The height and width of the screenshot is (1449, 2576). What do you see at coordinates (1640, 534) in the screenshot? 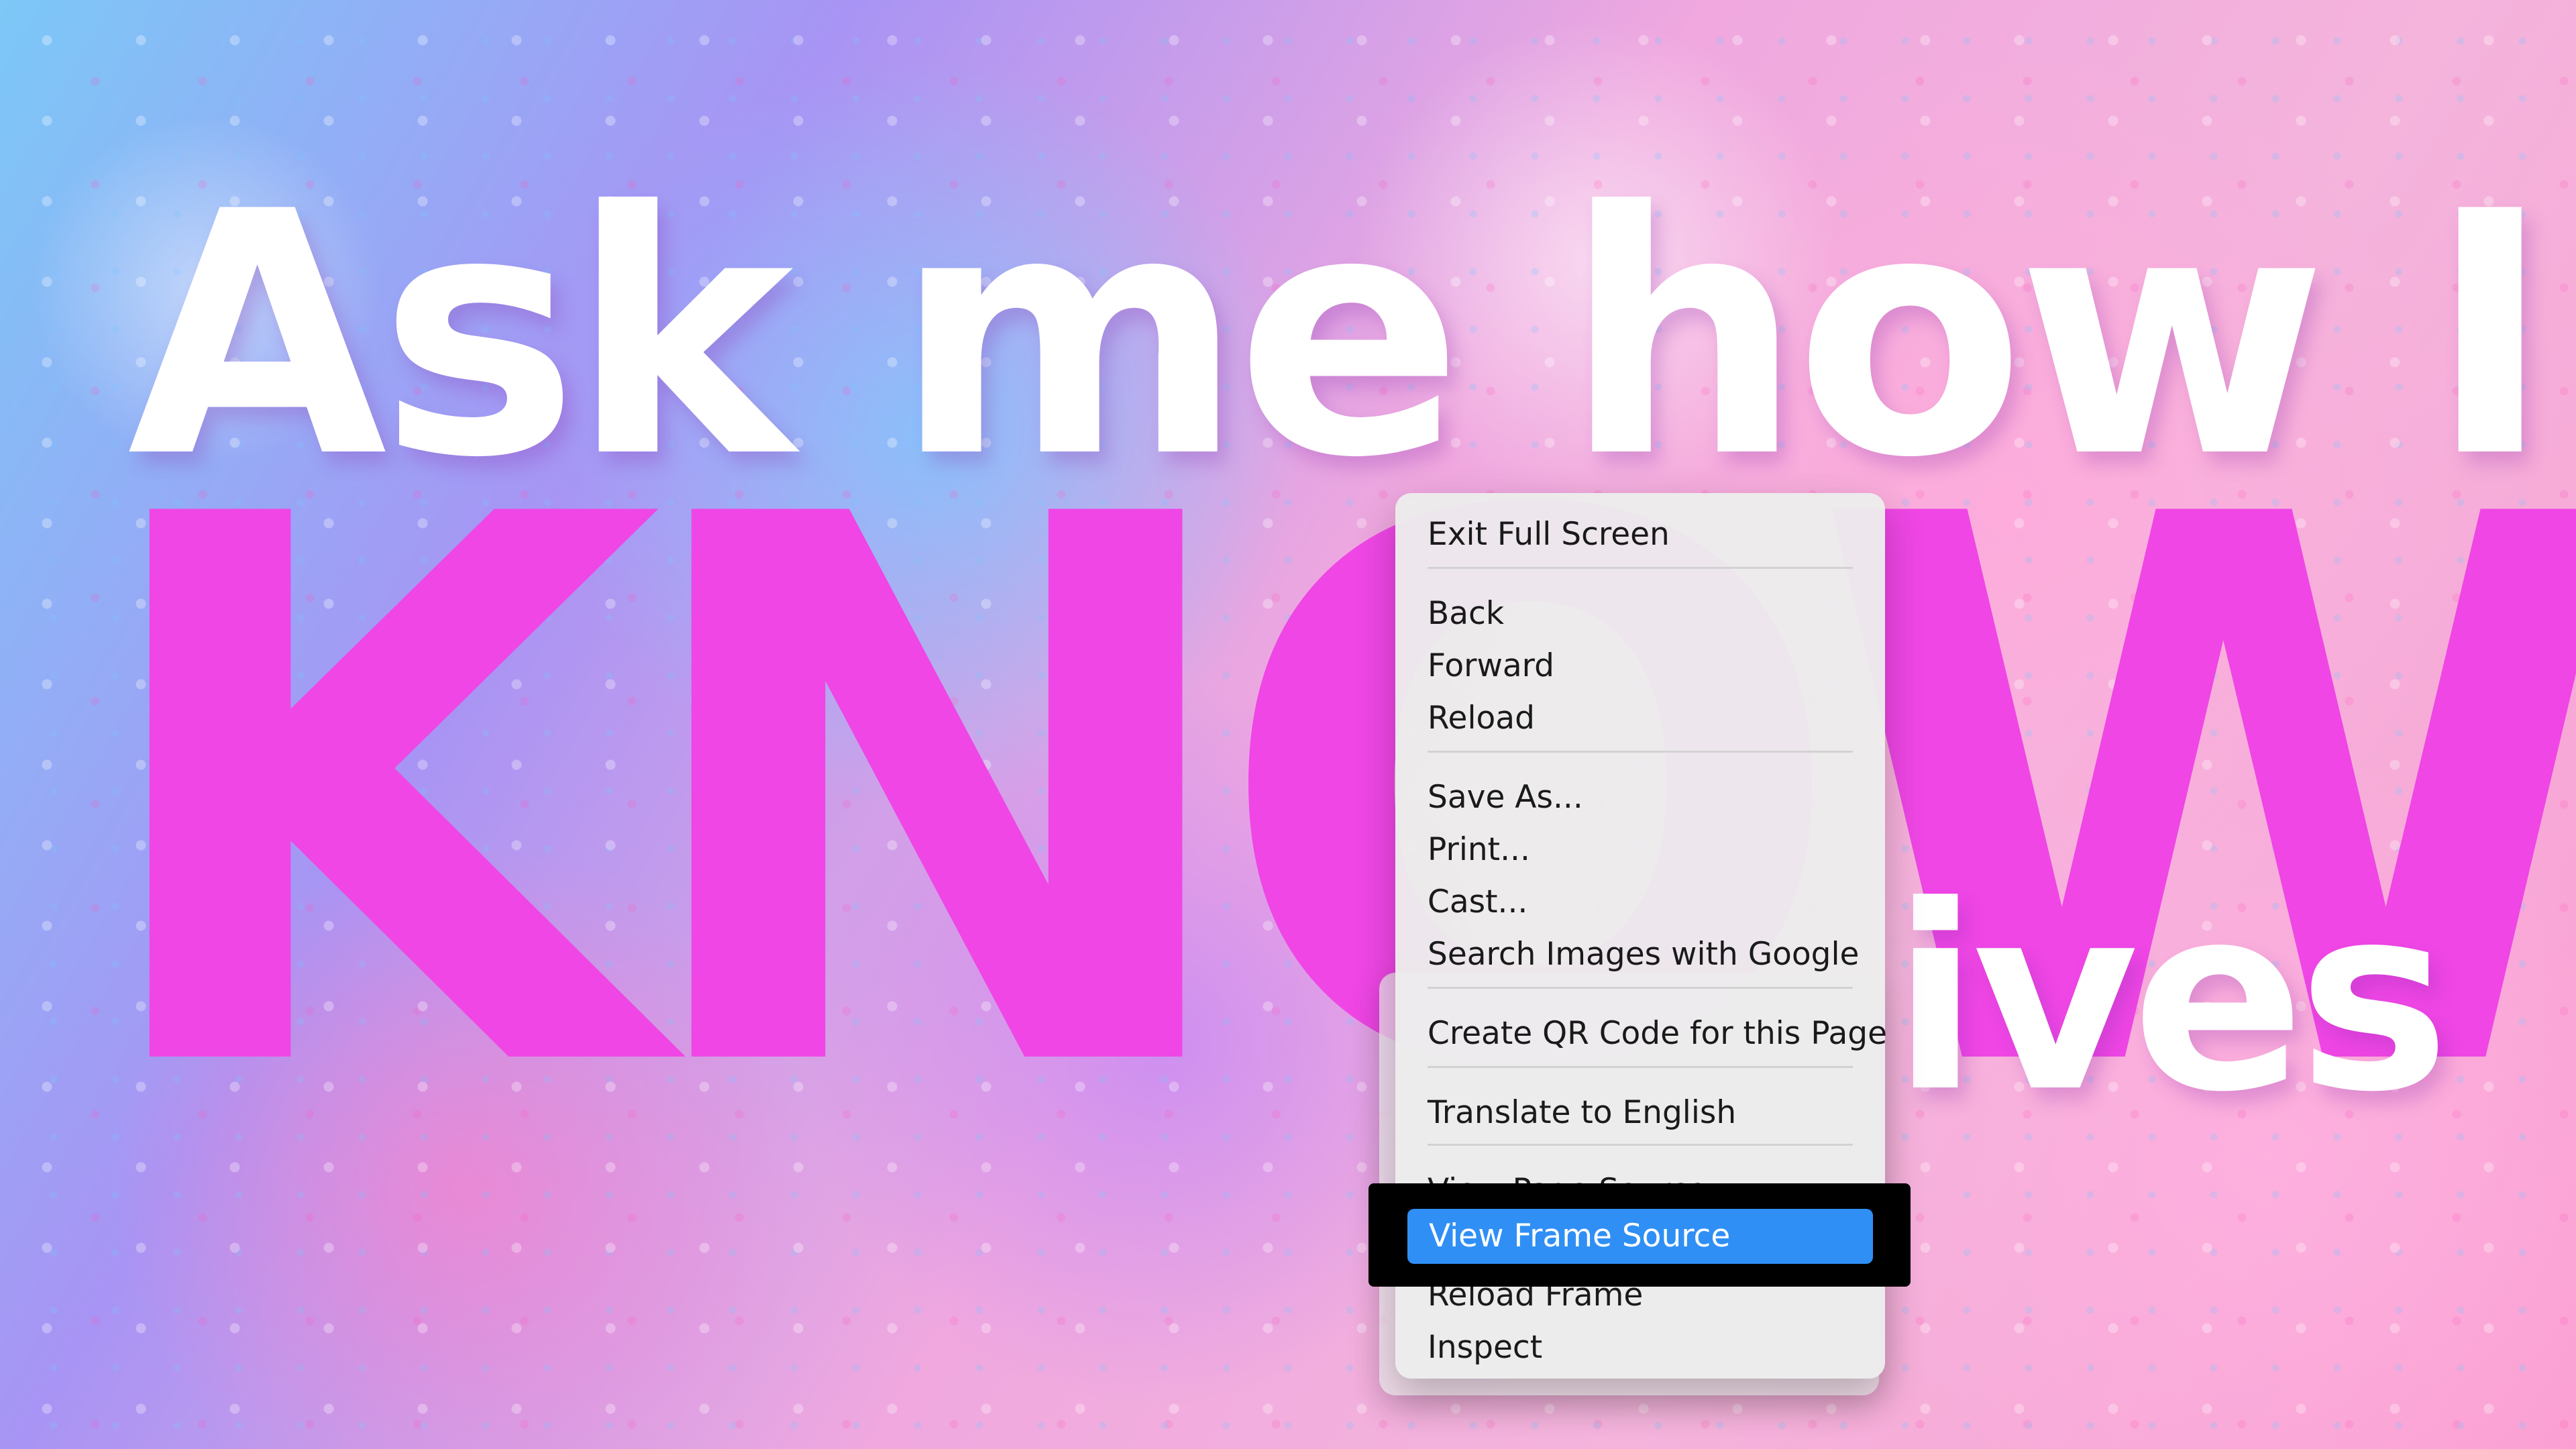
I see `menu-item-exit-full-screen: Exit Full Screen` at bounding box center [1640, 534].